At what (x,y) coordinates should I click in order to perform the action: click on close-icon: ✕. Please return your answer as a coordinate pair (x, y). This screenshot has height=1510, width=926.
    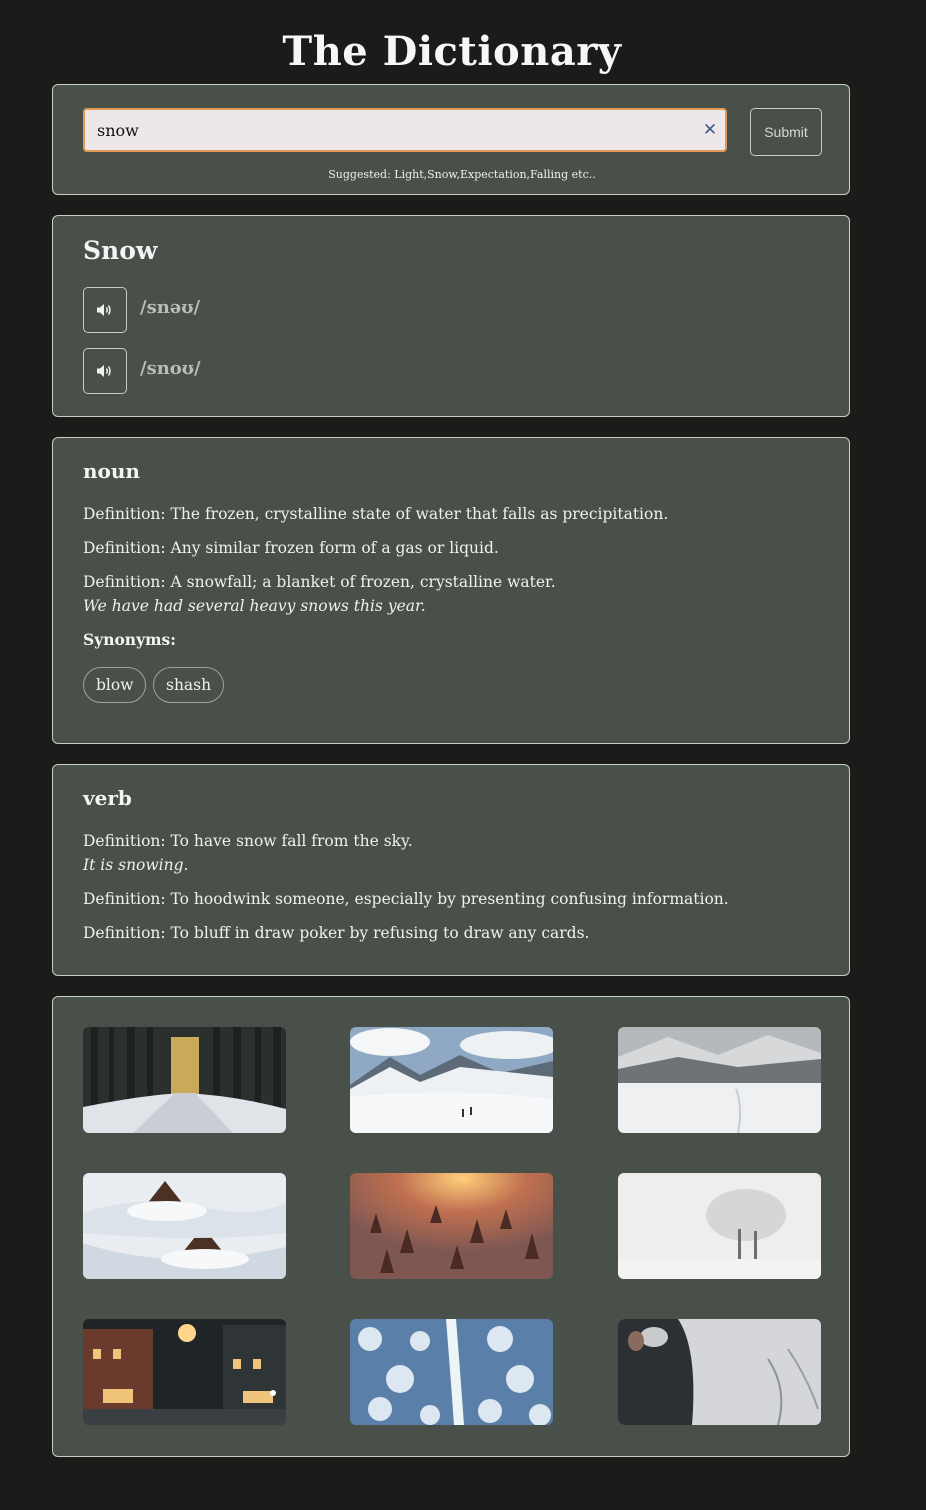
    Looking at the image, I should click on (710, 130).